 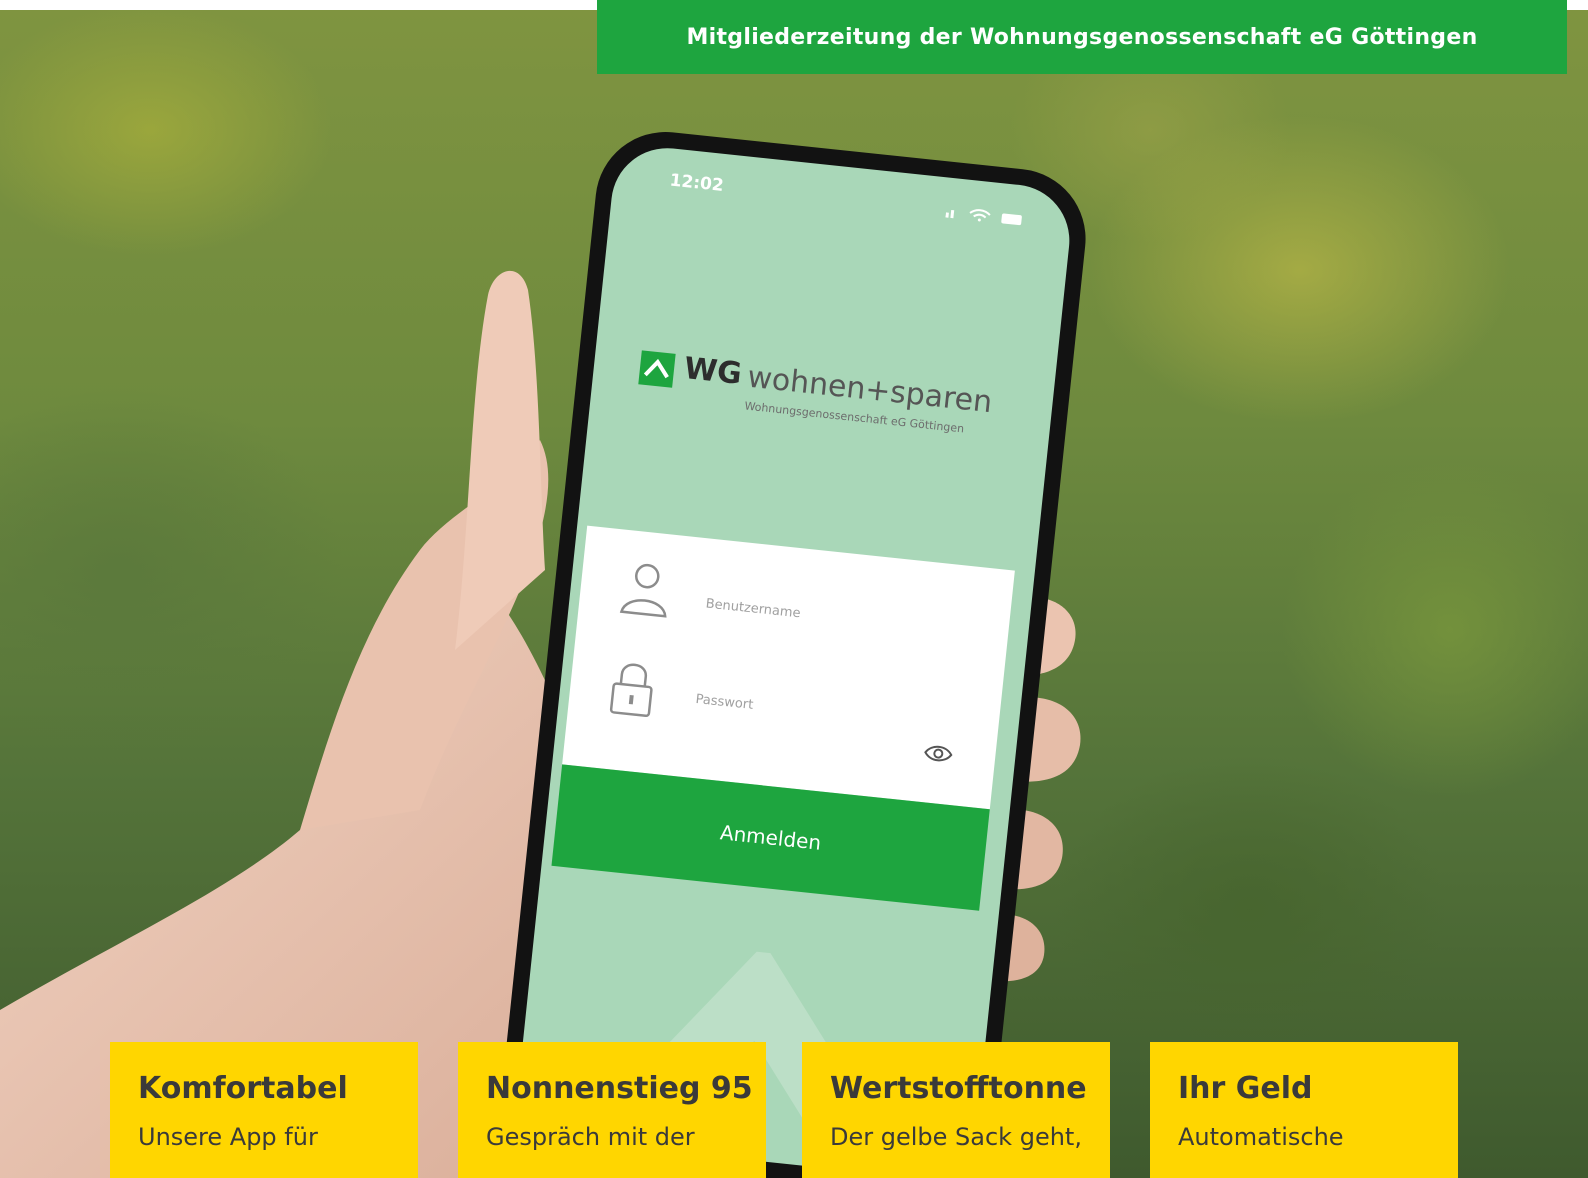 What do you see at coordinates (956, 1110) in the screenshot?
I see `teaser-wertstofftonne: Wertstofftonne Der gelbe Sack geht,` at bounding box center [956, 1110].